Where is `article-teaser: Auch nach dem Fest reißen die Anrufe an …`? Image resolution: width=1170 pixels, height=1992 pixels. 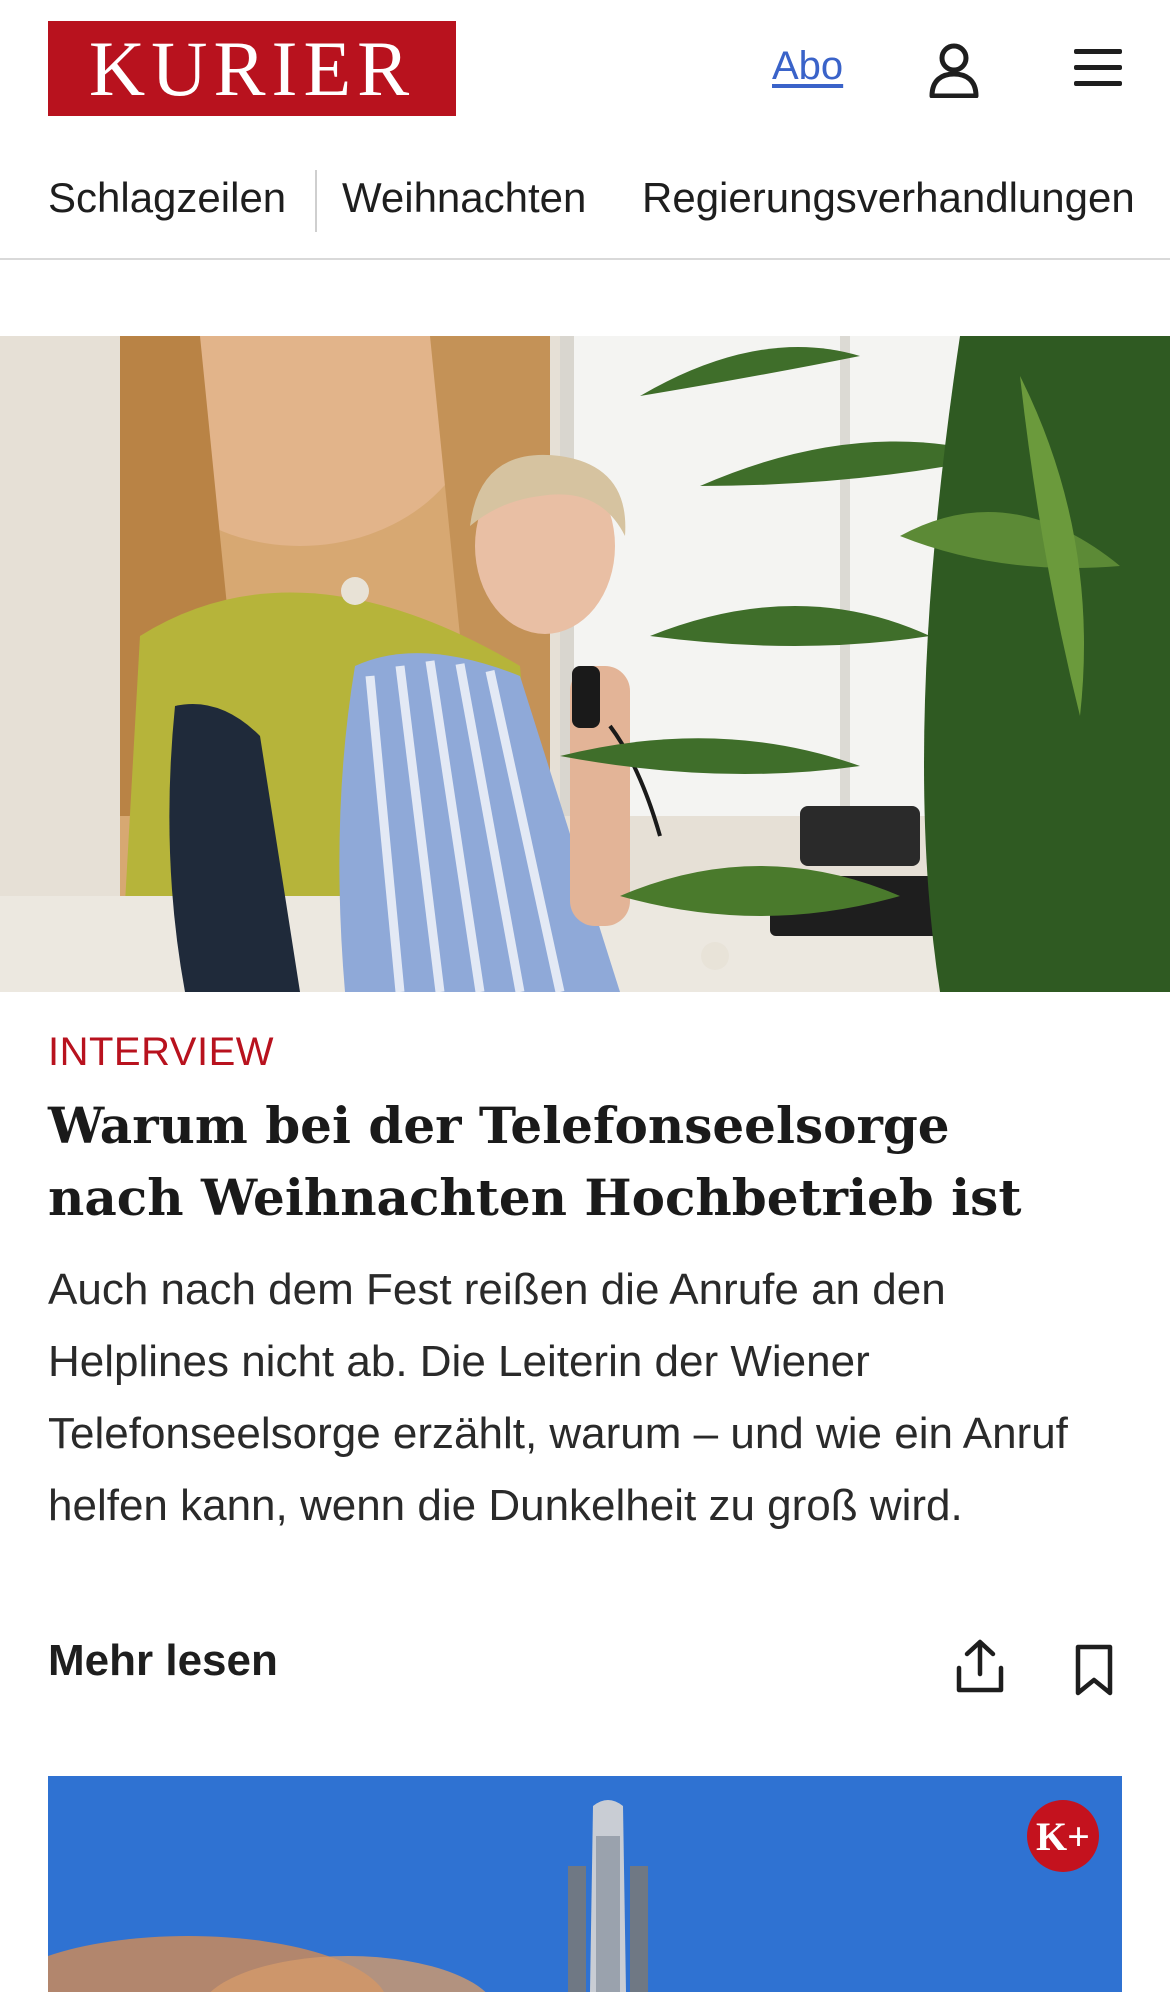 article-teaser: Auch nach dem Fest reißen die Anrufe an … is located at coordinates (578, 1398).